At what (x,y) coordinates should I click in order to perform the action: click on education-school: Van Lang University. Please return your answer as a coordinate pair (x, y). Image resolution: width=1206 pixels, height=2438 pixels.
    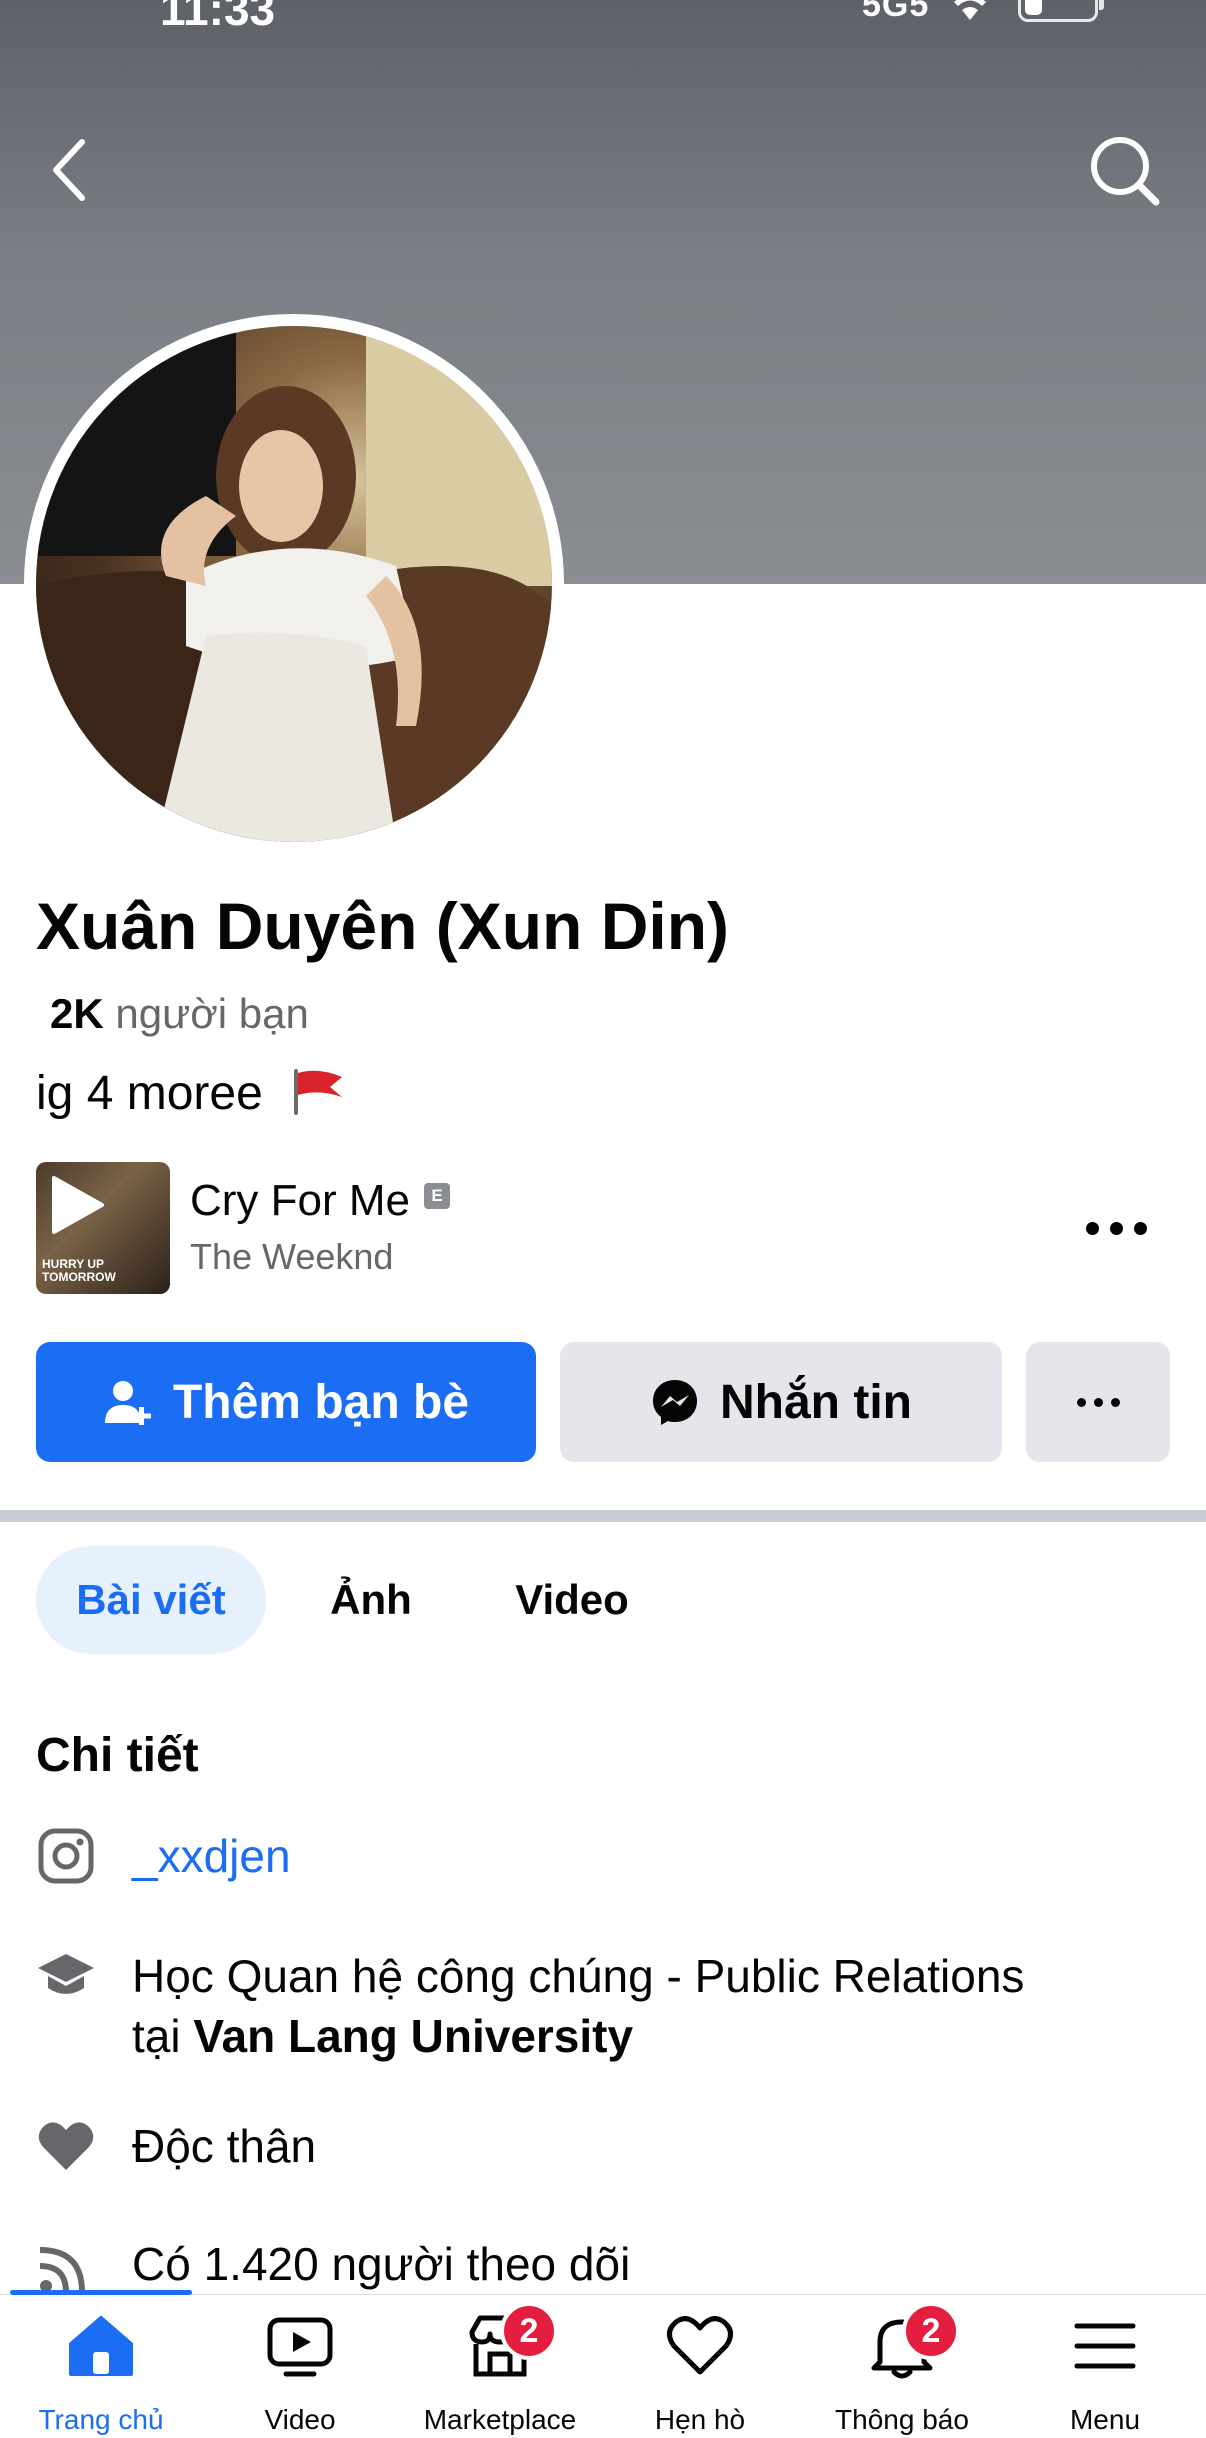
    Looking at the image, I should click on (413, 2036).